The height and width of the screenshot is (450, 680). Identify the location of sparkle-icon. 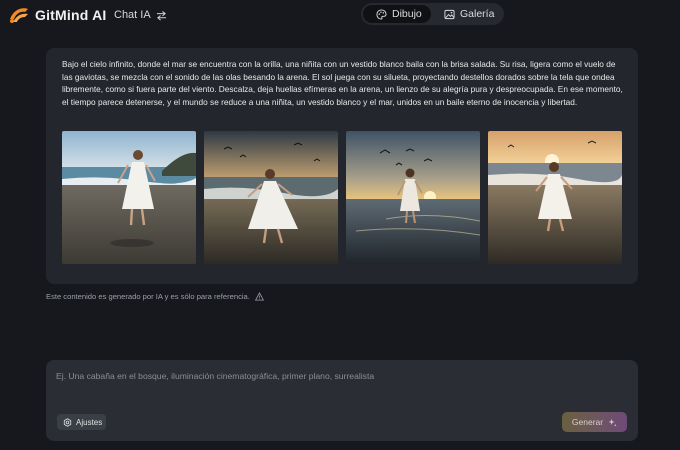
(612, 422).